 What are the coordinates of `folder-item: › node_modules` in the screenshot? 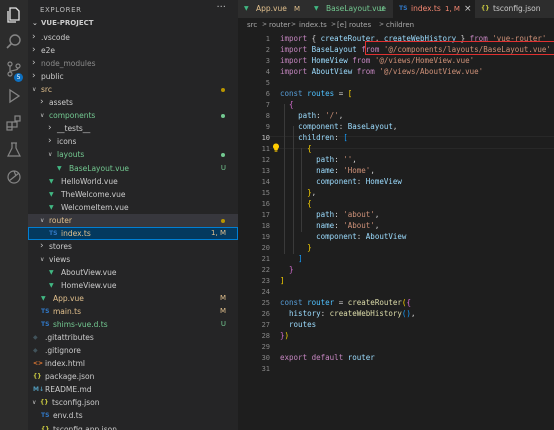 It's located at (133, 63).